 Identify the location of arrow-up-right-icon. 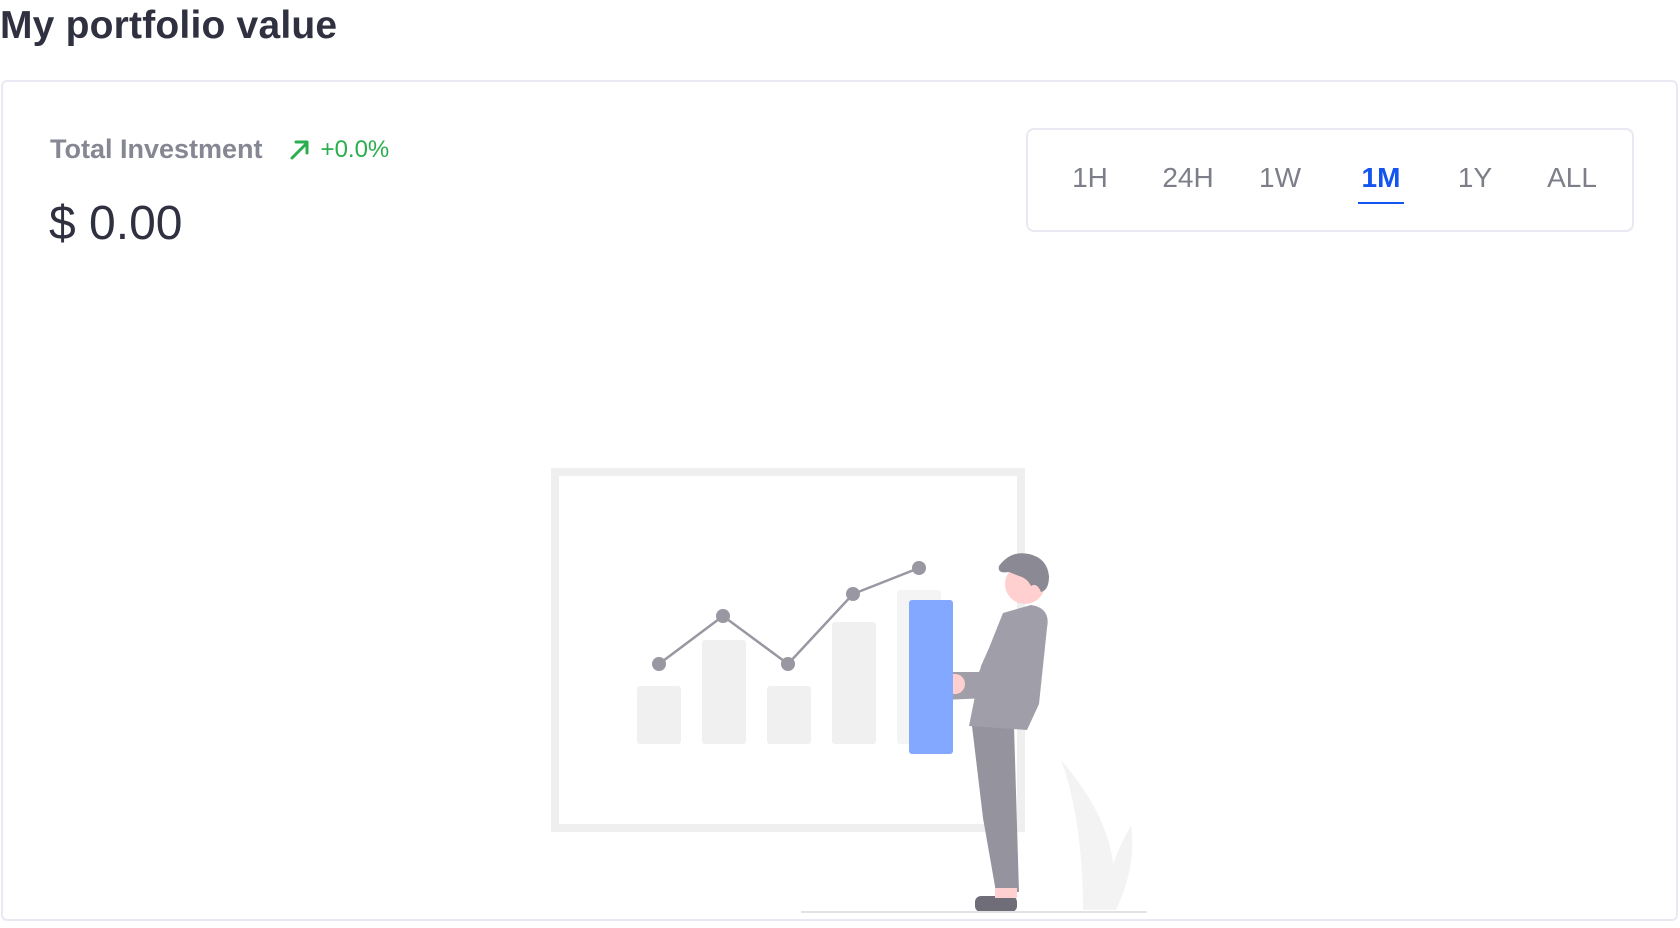
(300, 150).